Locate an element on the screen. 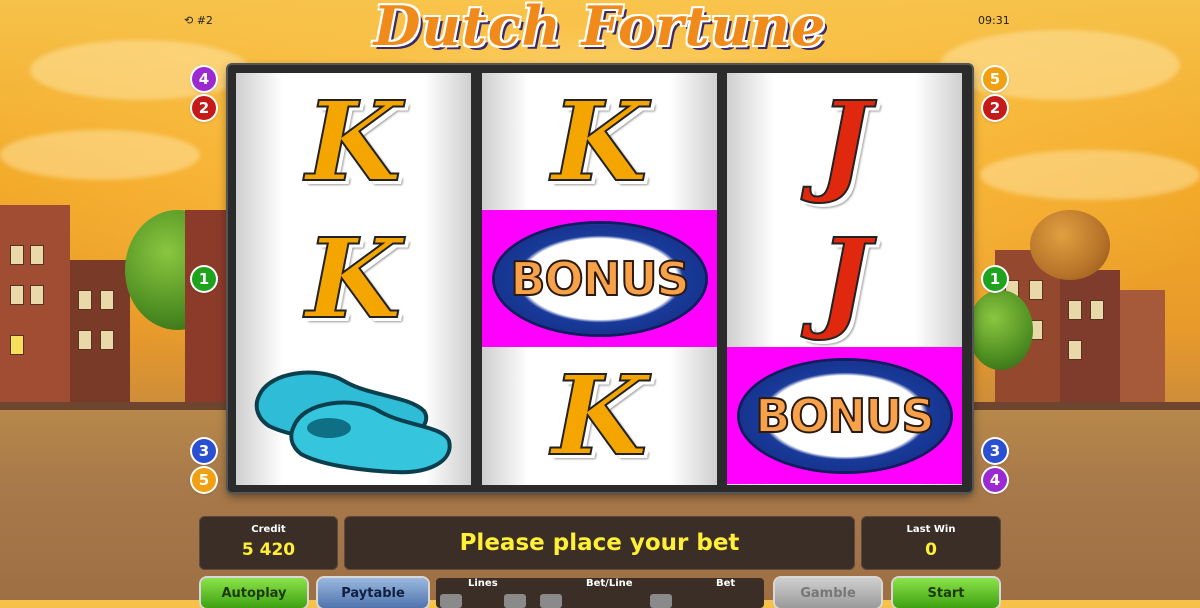 This screenshot has height=608, width=1200. clock: 09:31 is located at coordinates (994, 20).